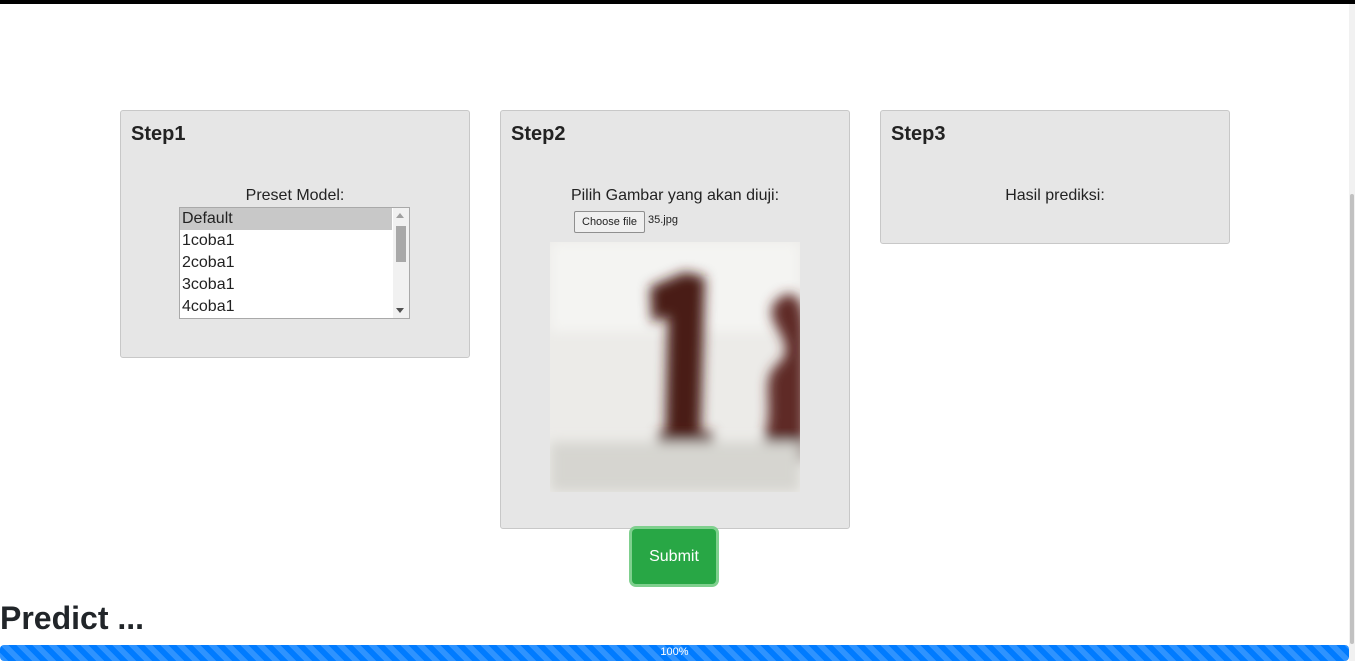 This screenshot has width=1355, height=661. I want to click on preset-model-listbox: Default 1coba1 2coba1 3coba1 4coba1, so click(294, 263).